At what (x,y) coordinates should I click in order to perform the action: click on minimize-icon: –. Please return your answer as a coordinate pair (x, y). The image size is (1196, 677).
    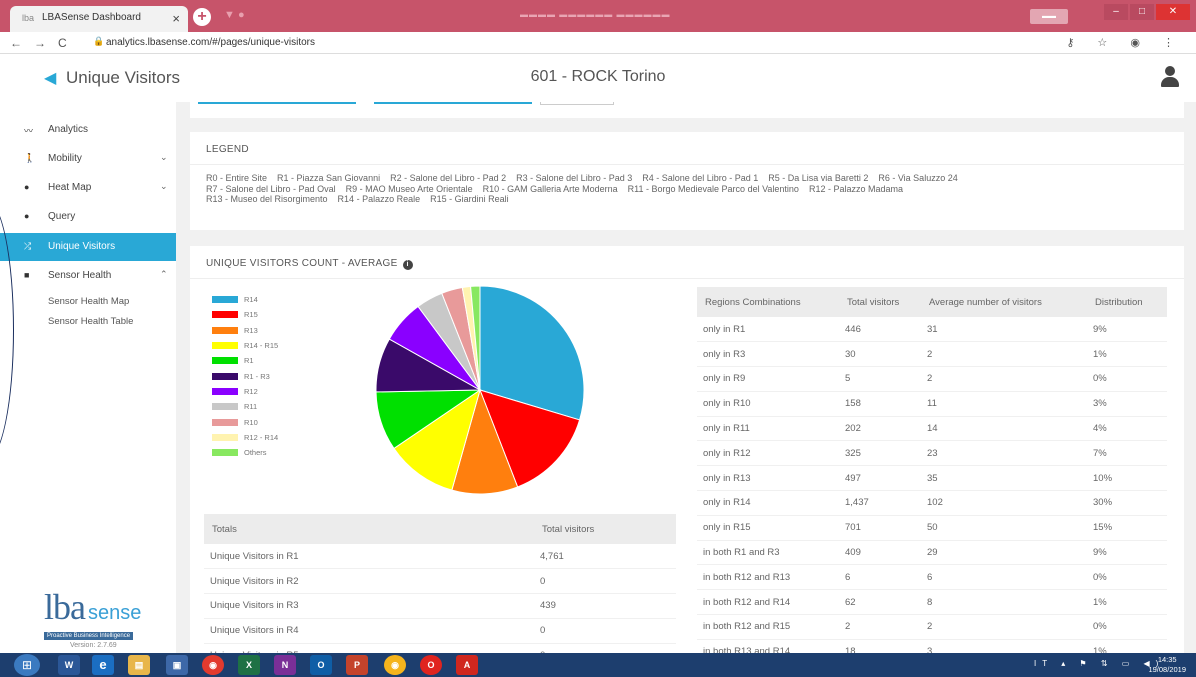
    Looking at the image, I should click on (1116, 12).